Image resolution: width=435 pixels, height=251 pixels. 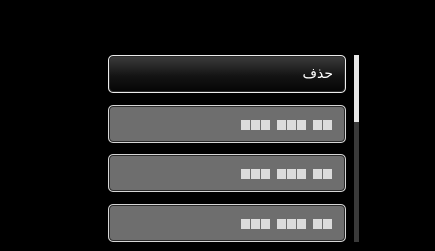 I want to click on menu-item-delete: حذف, so click(x=227, y=74).